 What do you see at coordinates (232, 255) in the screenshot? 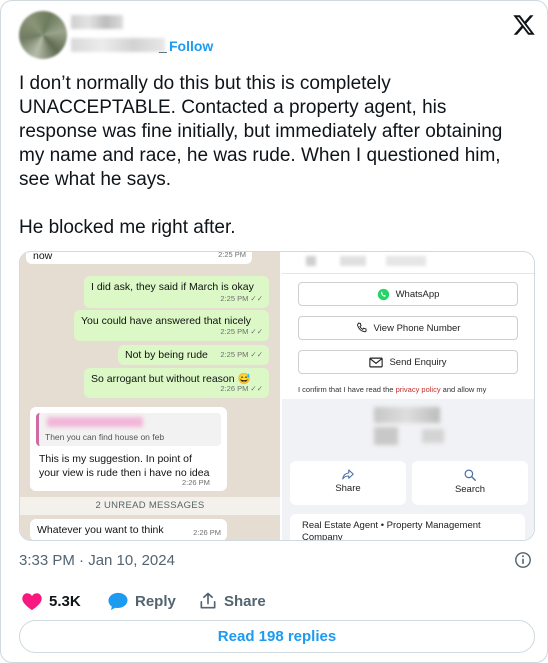
I see `message-time: 2:25 PM` at bounding box center [232, 255].